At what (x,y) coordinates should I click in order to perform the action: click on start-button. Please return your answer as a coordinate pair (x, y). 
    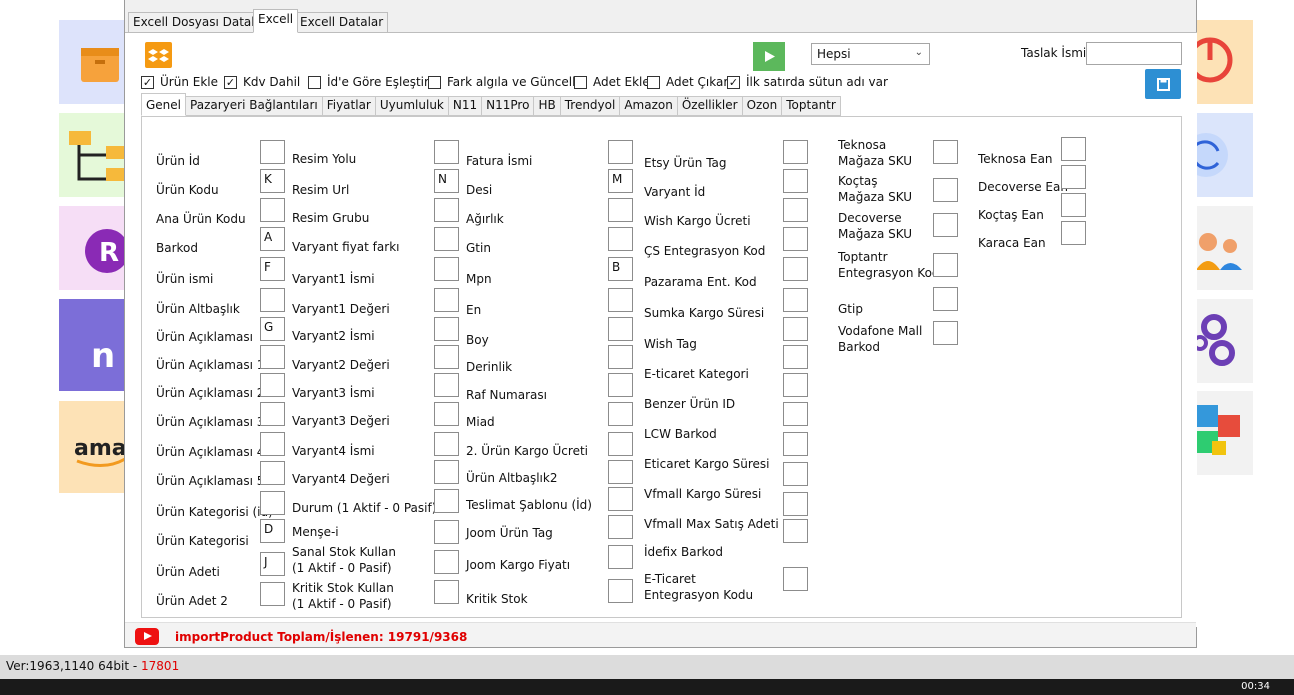
    Looking at the image, I should click on (769, 56).